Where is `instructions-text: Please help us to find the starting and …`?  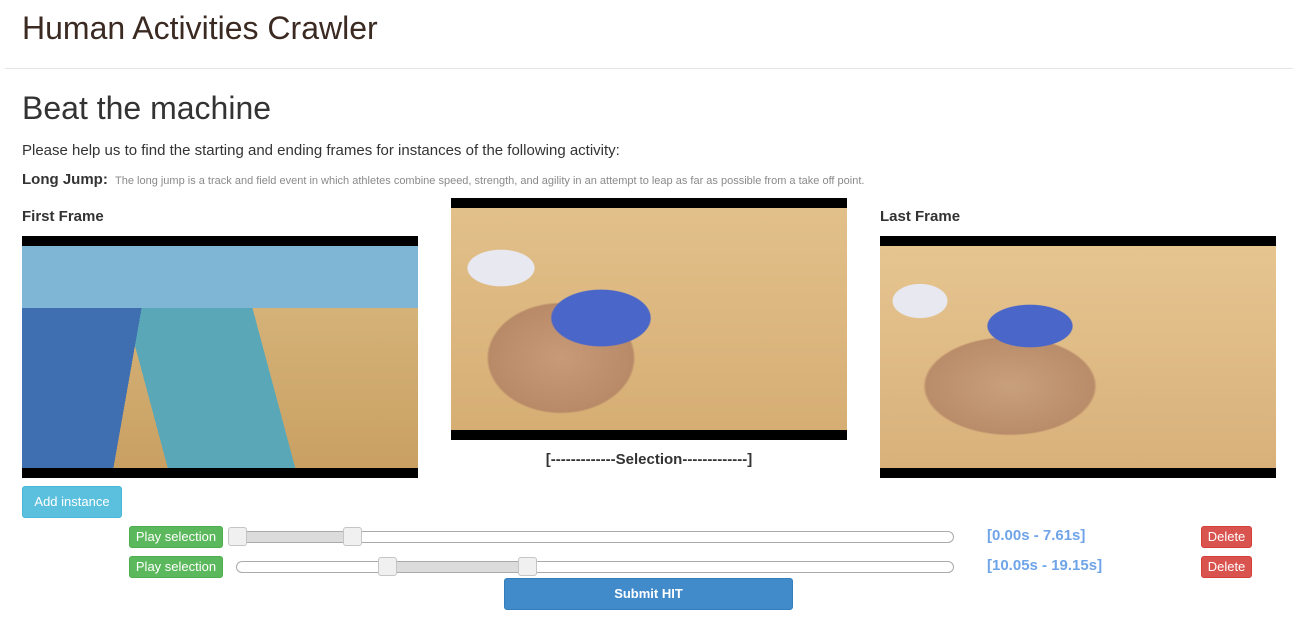
instructions-text: Please help us to find the starting and … is located at coordinates (321, 150).